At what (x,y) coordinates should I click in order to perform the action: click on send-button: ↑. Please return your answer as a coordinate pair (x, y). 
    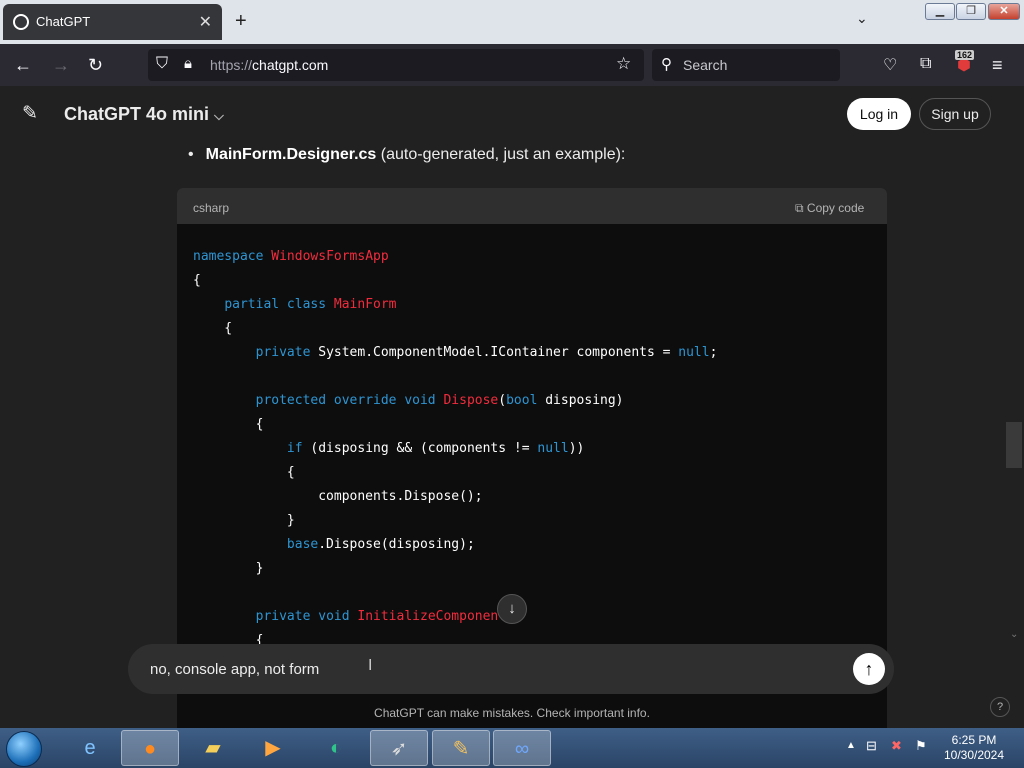
    Looking at the image, I should click on (869, 669).